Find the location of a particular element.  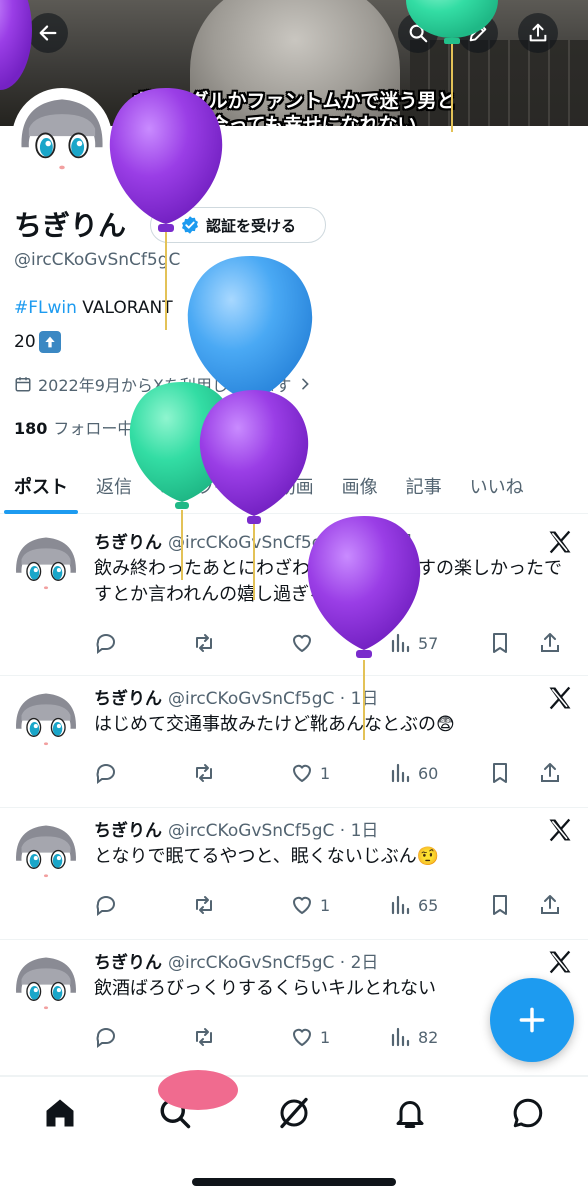

back-button is located at coordinates (48, 33).